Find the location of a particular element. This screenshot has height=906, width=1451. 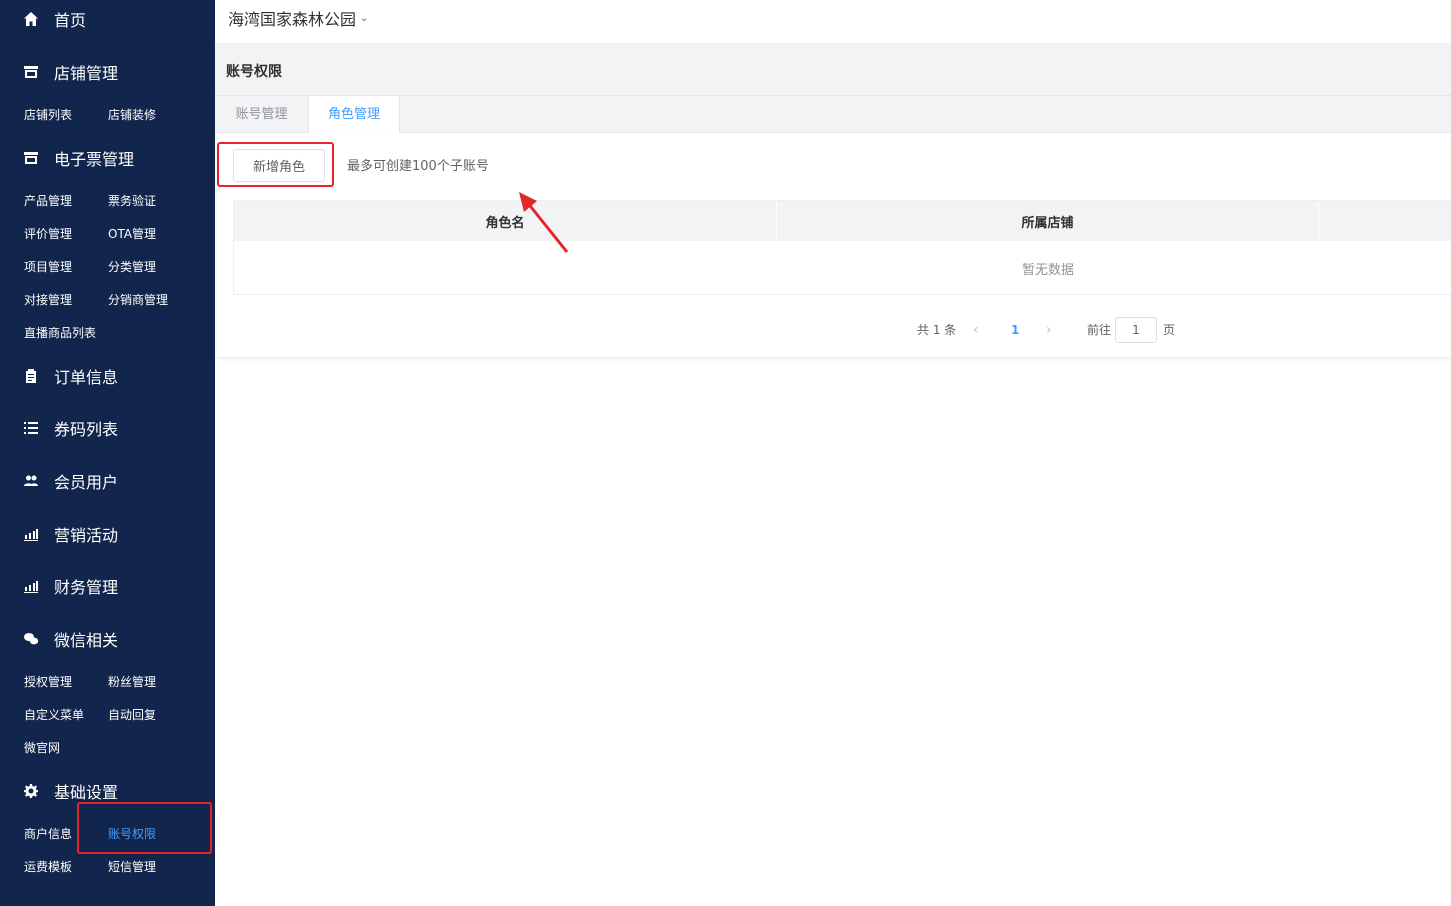

sidebar-group-eticket: 电子票管理 is located at coordinates (78, 158).